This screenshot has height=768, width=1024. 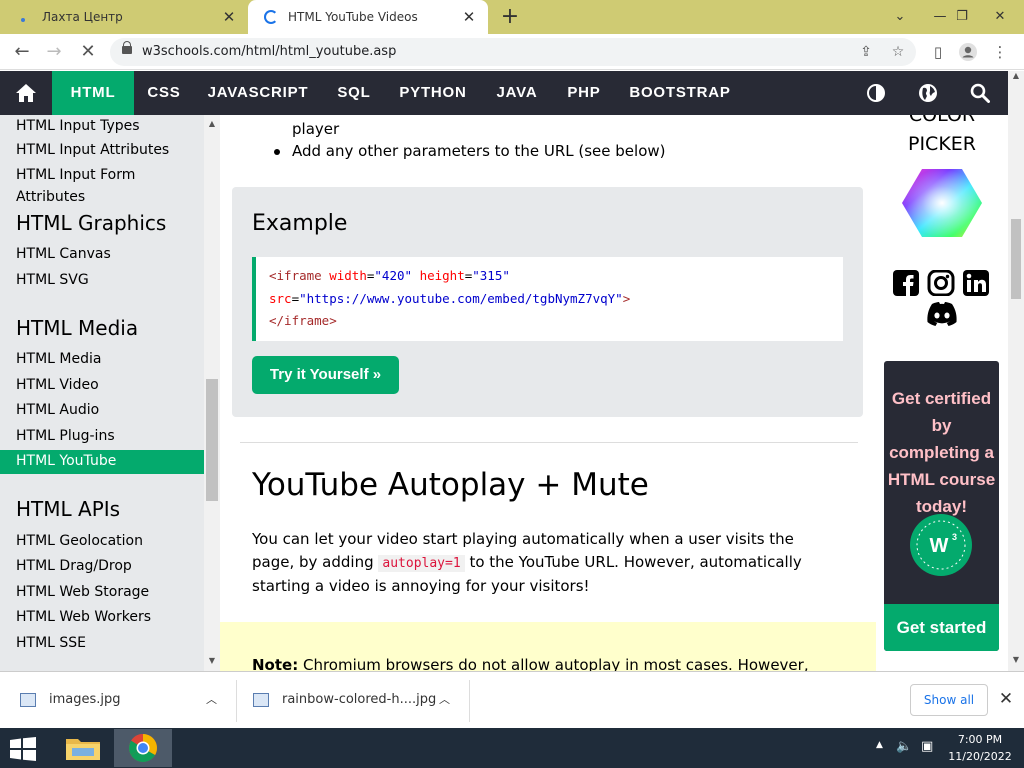 What do you see at coordinates (927, 746) in the screenshot?
I see `network-icon: ▣` at bounding box center [927, 746].